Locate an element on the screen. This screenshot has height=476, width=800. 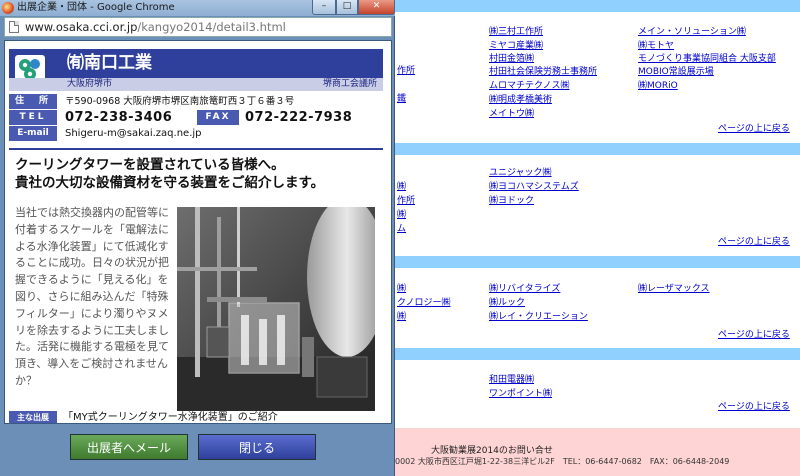
exhibitor-link: ㈱リバイタライズ is located at coordinates (524, 289).